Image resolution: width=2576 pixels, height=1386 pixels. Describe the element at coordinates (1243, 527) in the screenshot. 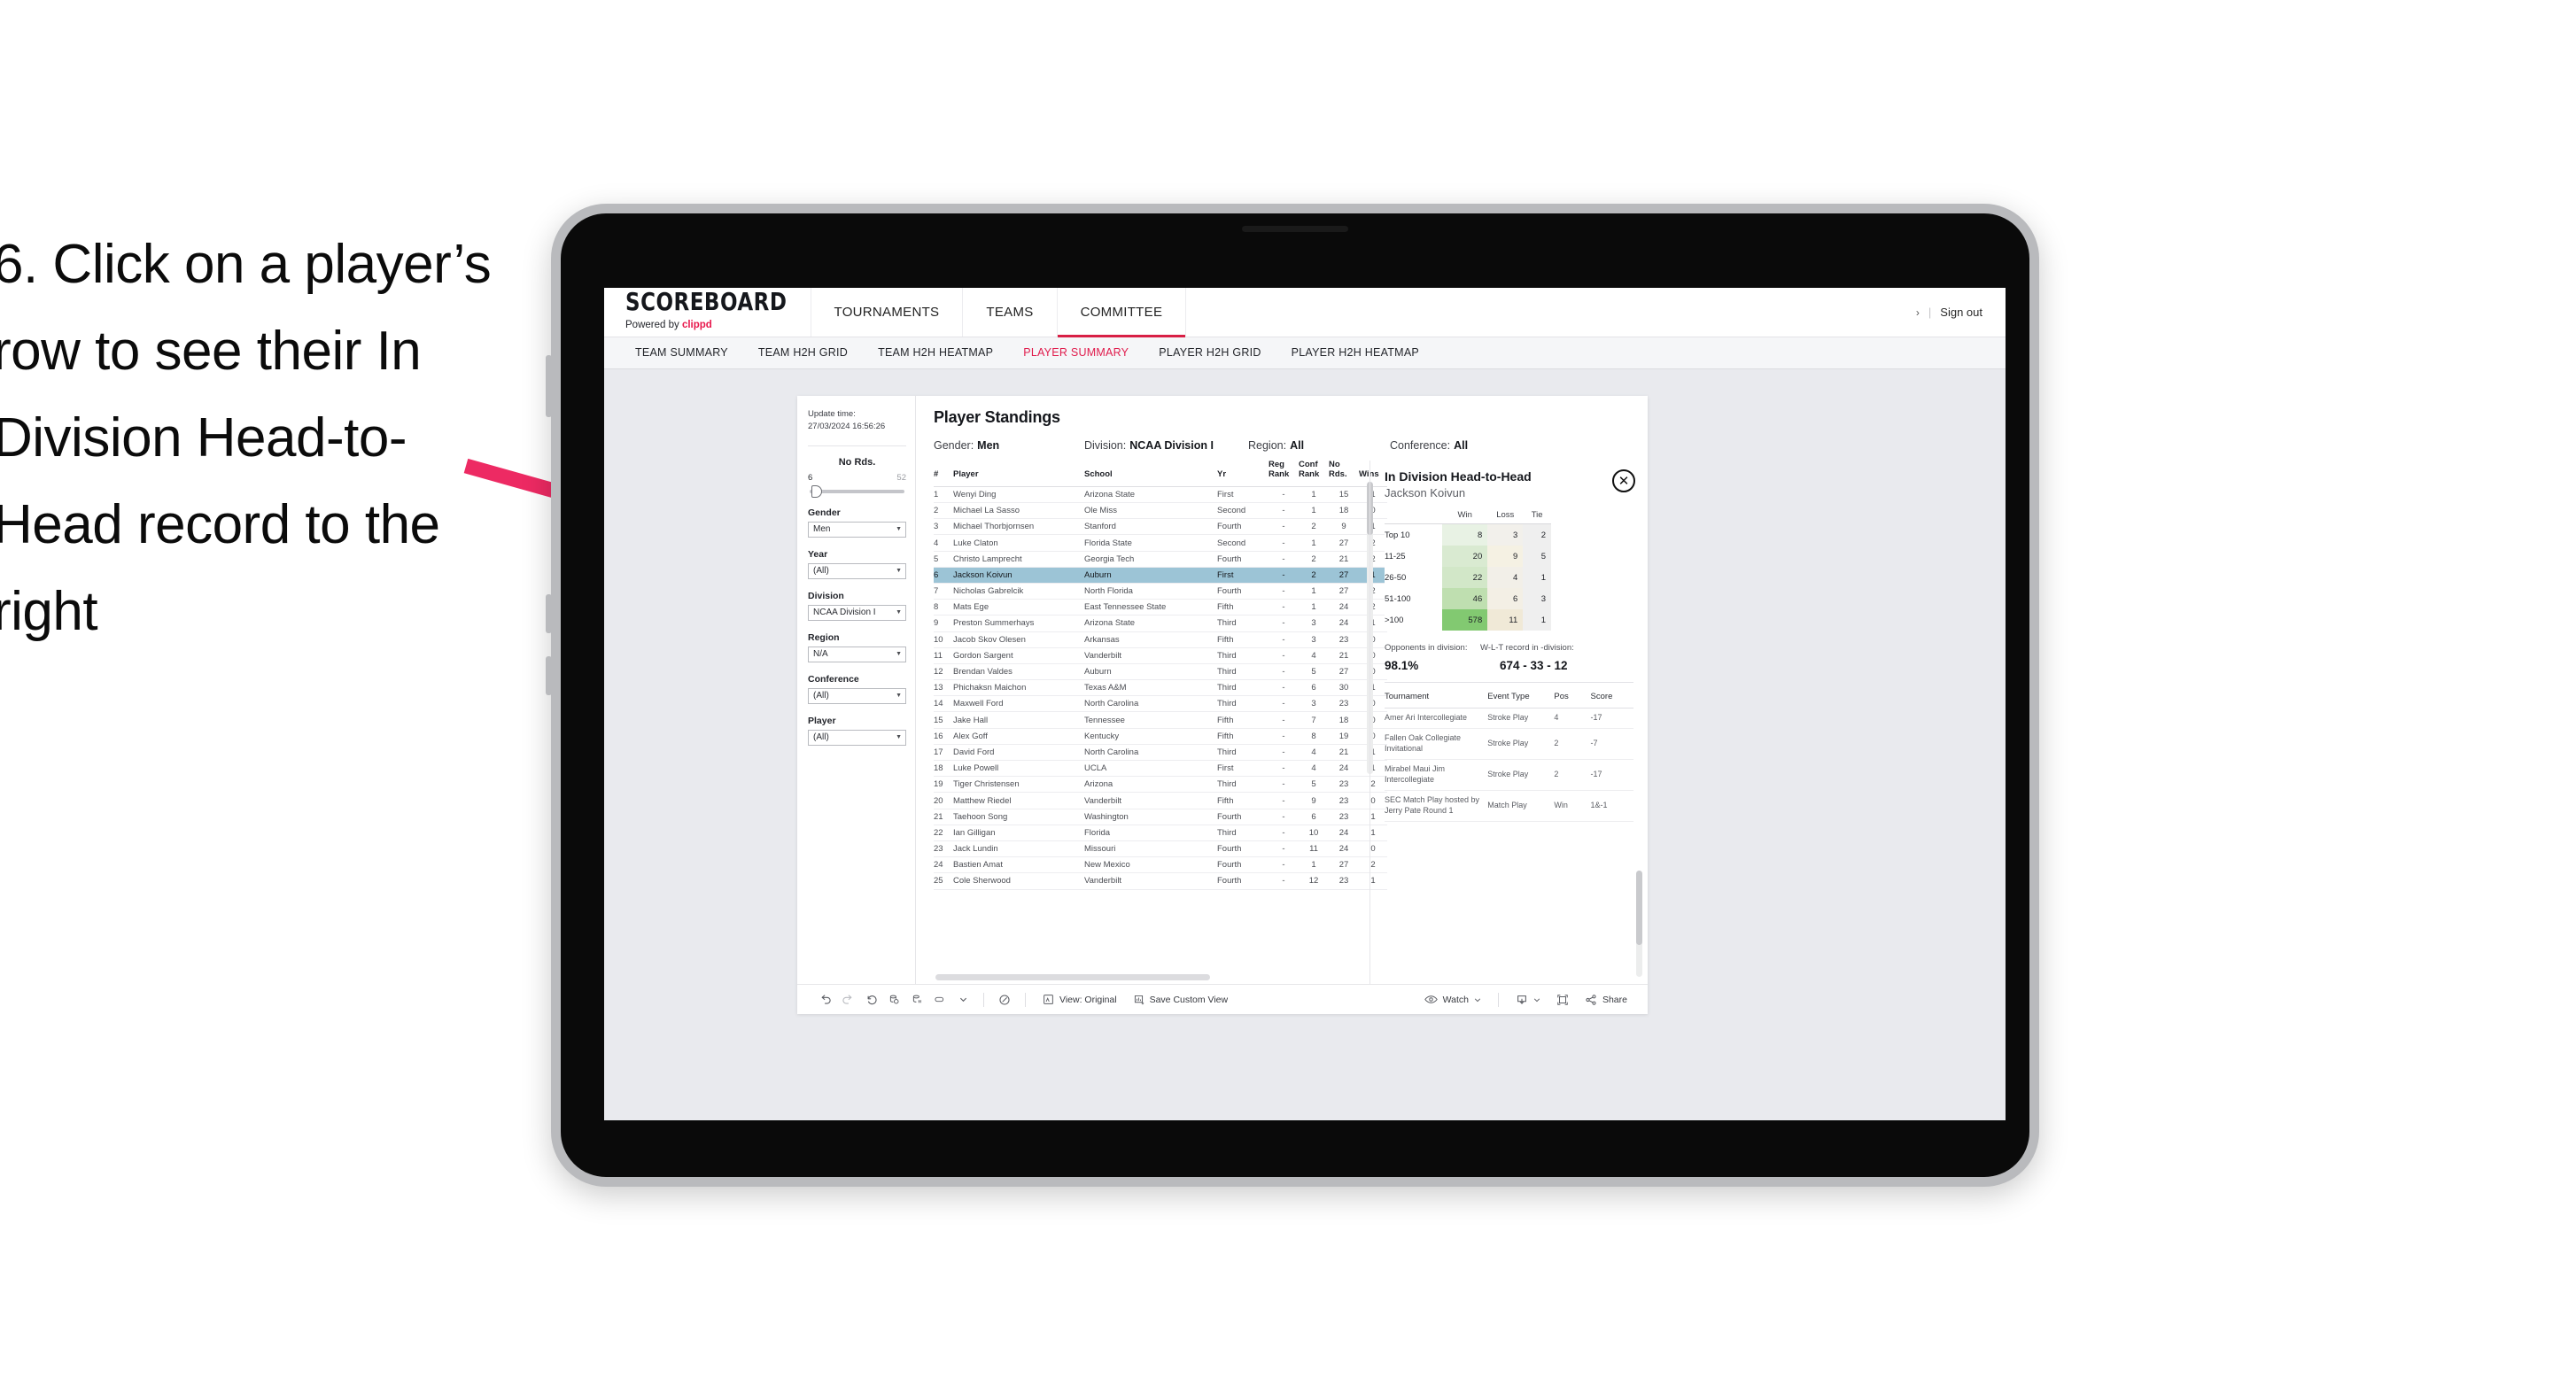

I see `cell-yr: Fourth` at that location.